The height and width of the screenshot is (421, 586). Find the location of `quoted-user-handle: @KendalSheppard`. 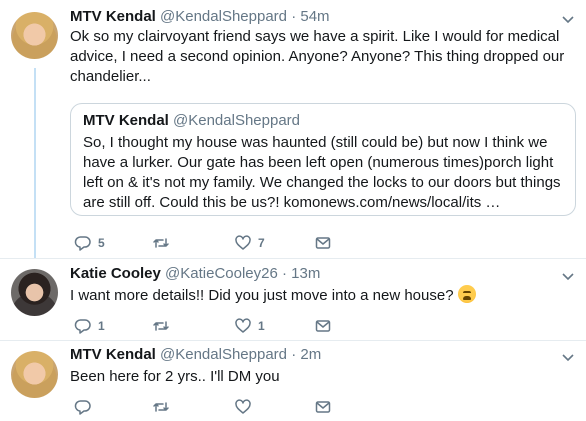

quoted-user-handle: @KendalSheppard is located at coordinates (237, 120).